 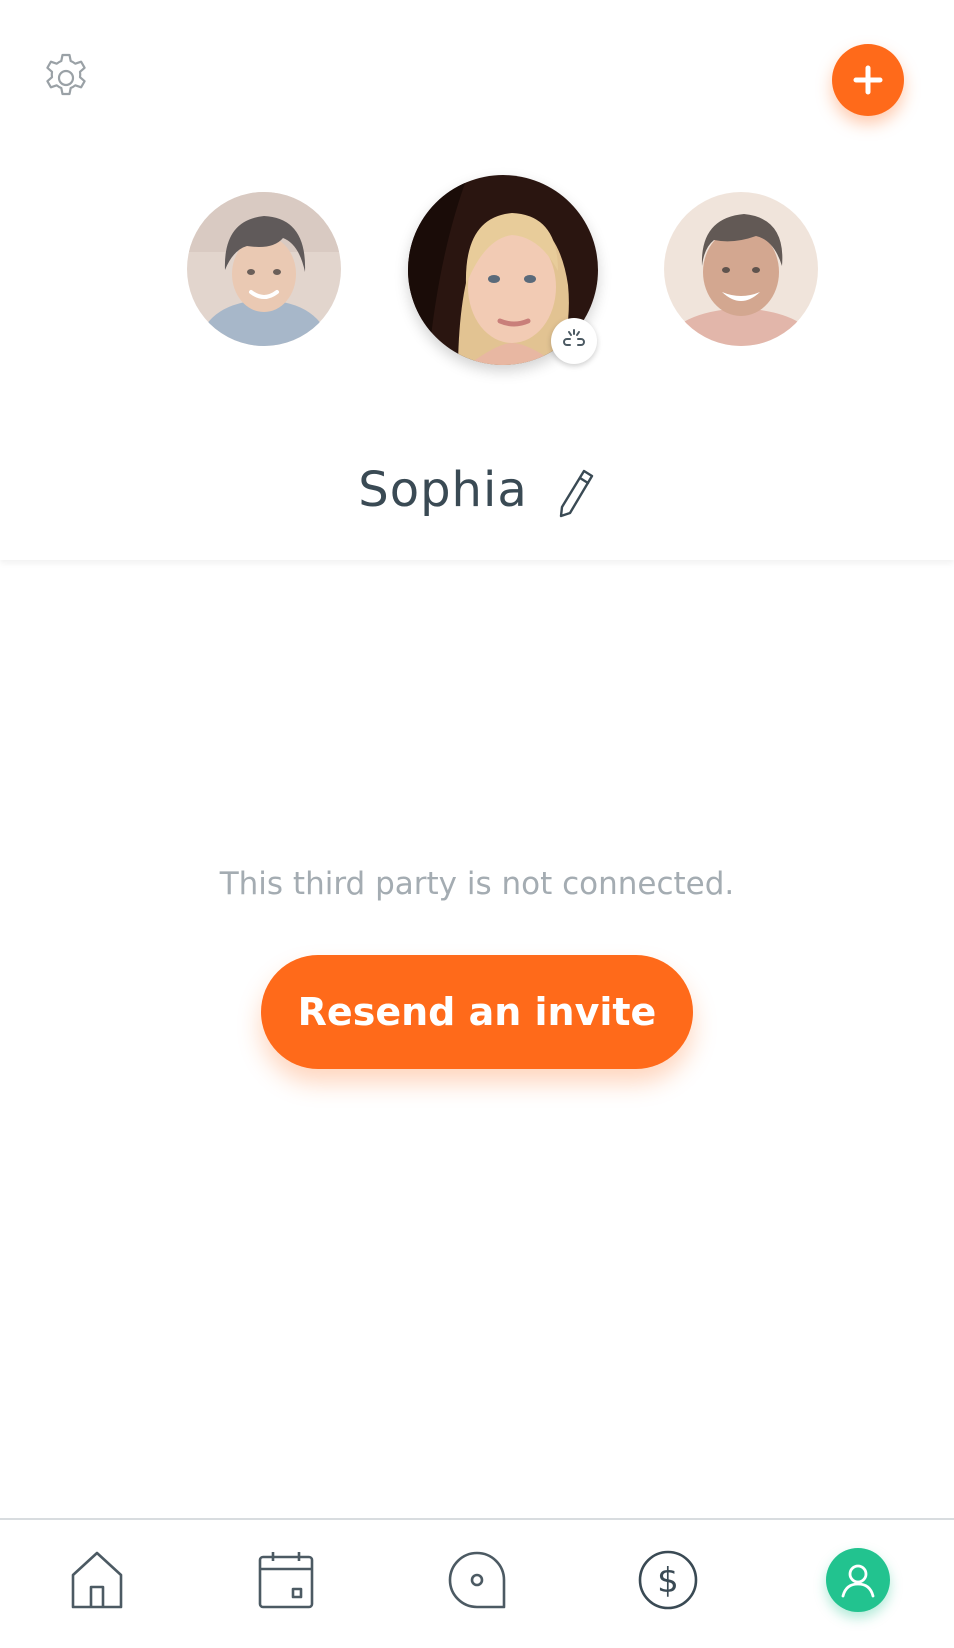 I want to click on bottom-tab-bar: $, so click(x=477, y=1583).